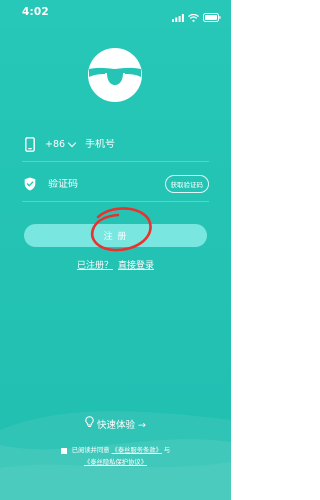 The width and height of the screenshot is (320, 500). Describe the element at coordinates (167, 450) in the screenshot. I see `agreement-conjunction: 与` at that location.